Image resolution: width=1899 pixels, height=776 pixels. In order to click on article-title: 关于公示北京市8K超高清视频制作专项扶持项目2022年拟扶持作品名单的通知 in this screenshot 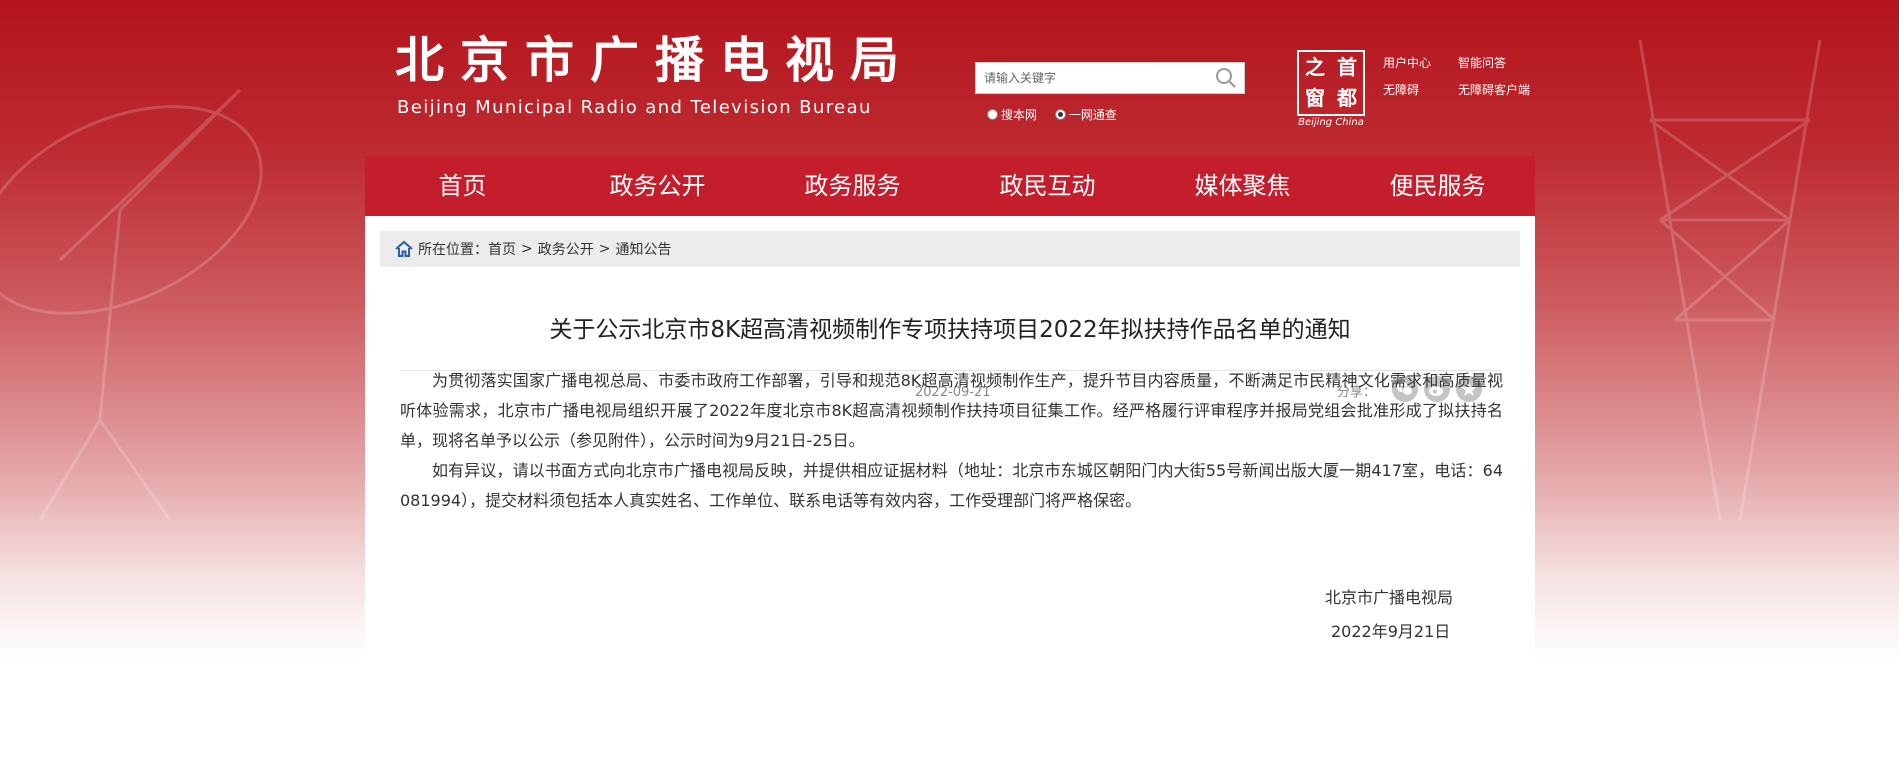, I will do `click(950, 330)`.